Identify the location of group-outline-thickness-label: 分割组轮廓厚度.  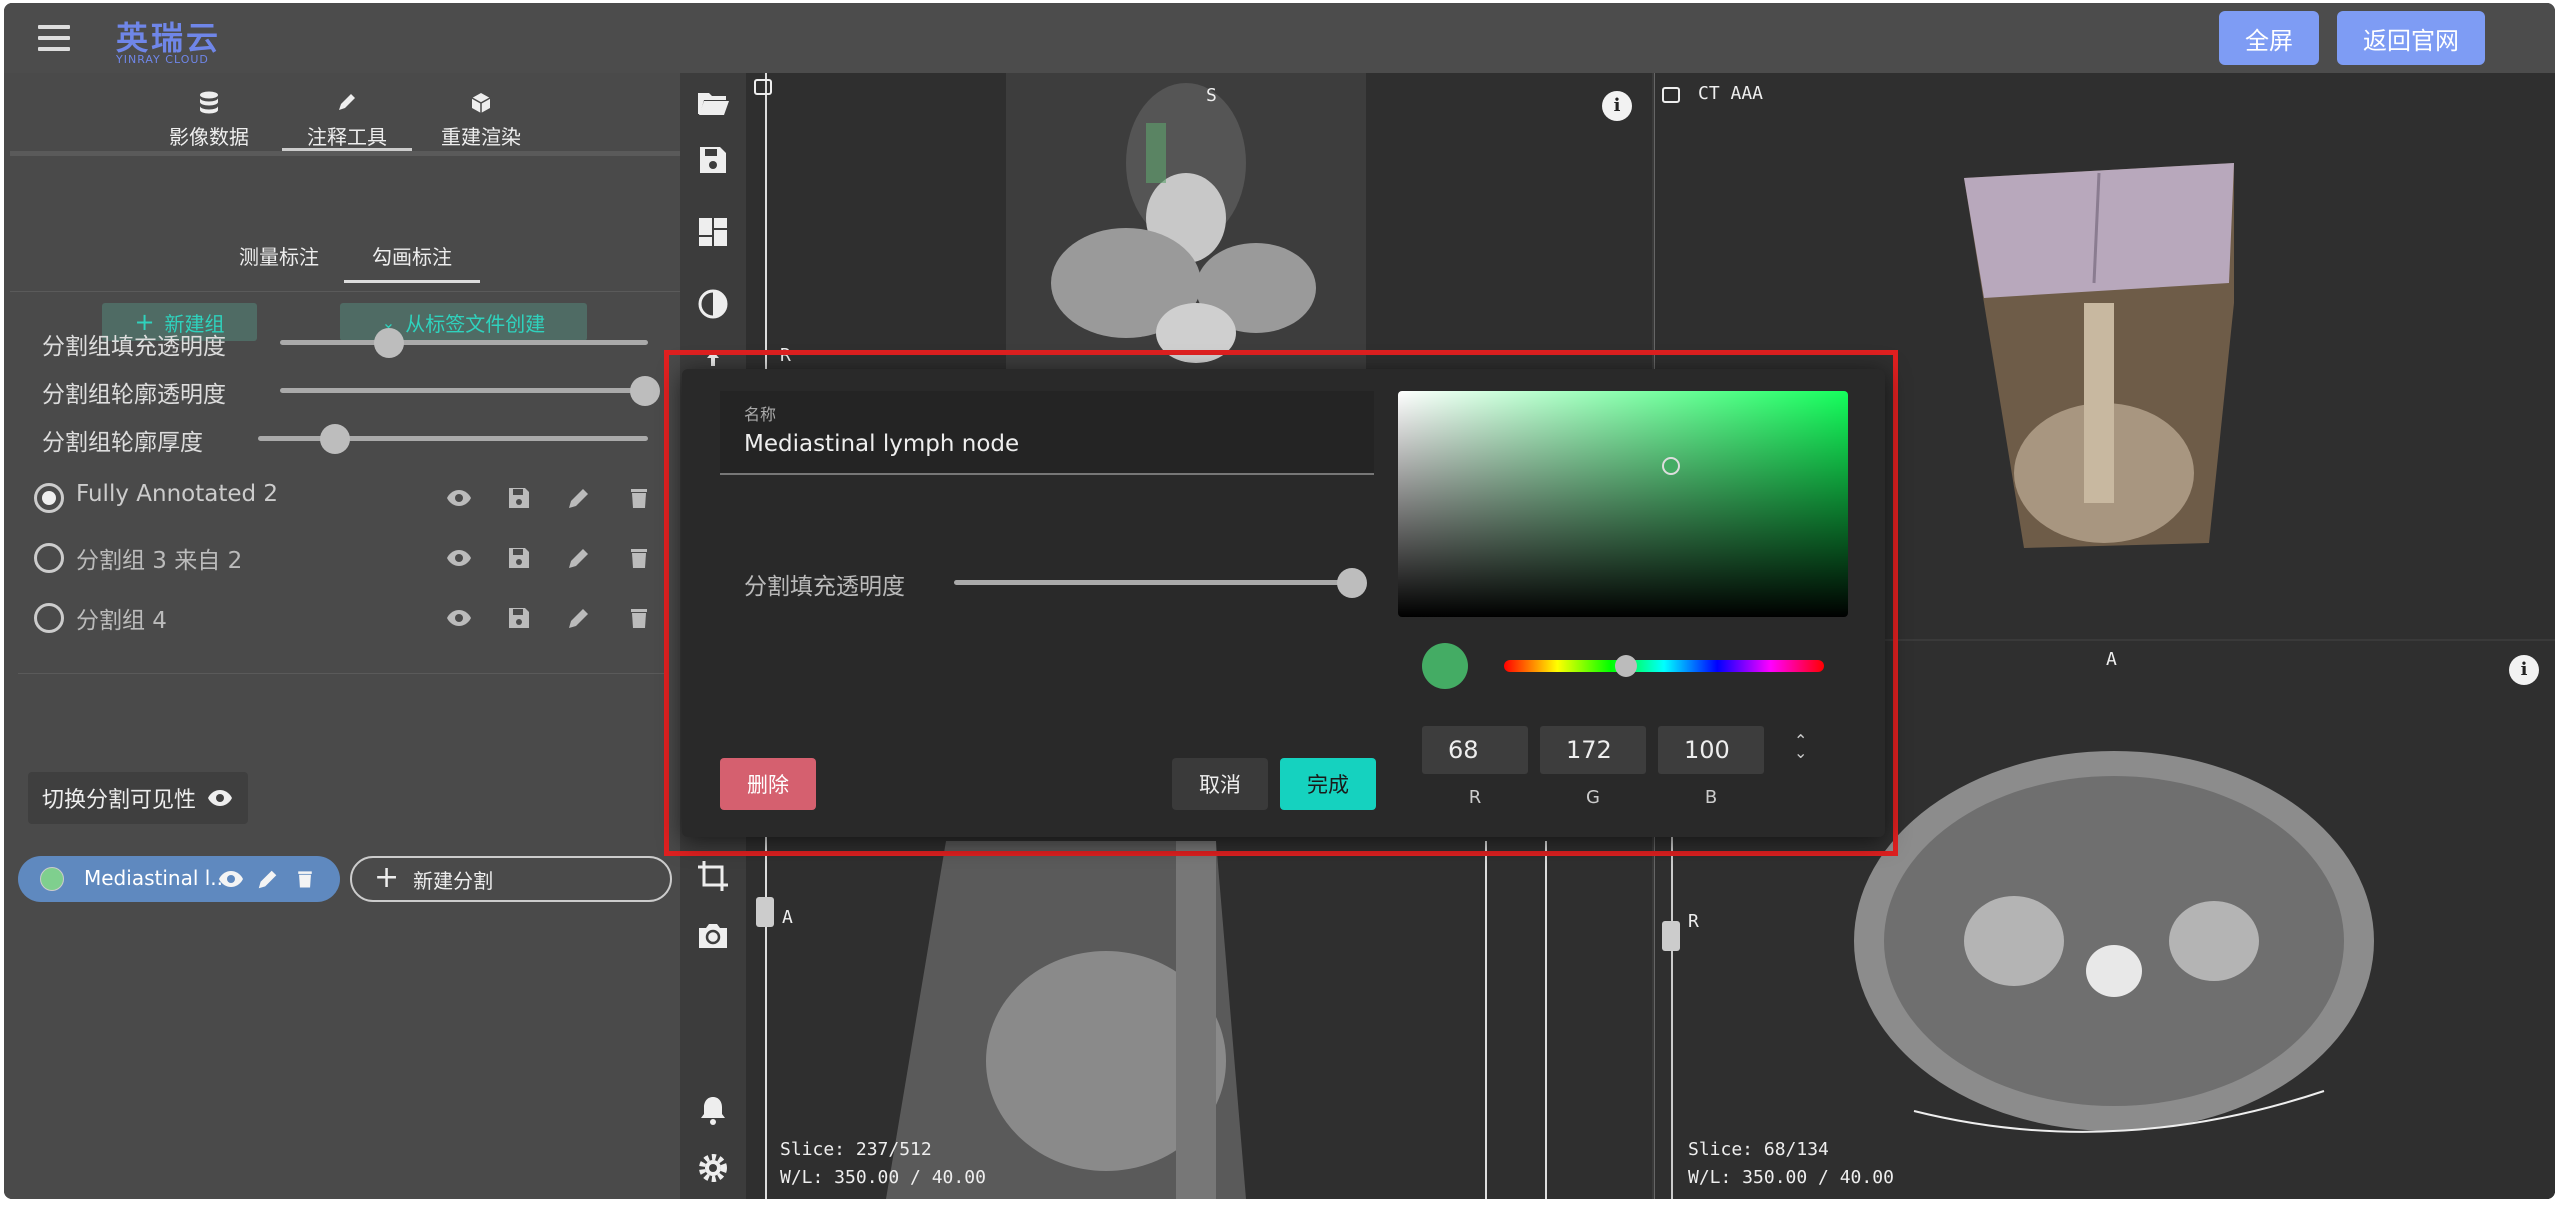
(122, 443).